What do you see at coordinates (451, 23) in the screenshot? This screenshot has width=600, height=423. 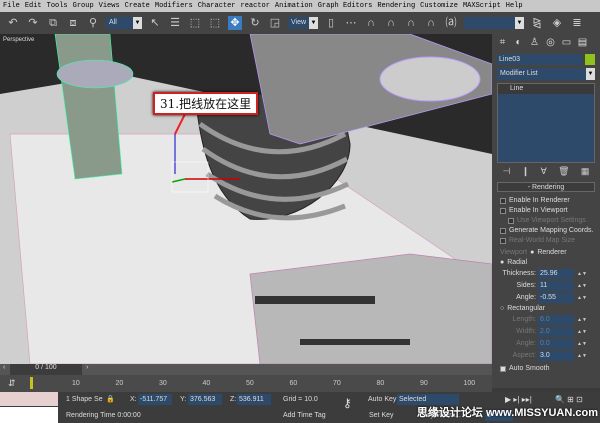 I see `named-selection-icon: ⒜` at bounding box center [451, 23].